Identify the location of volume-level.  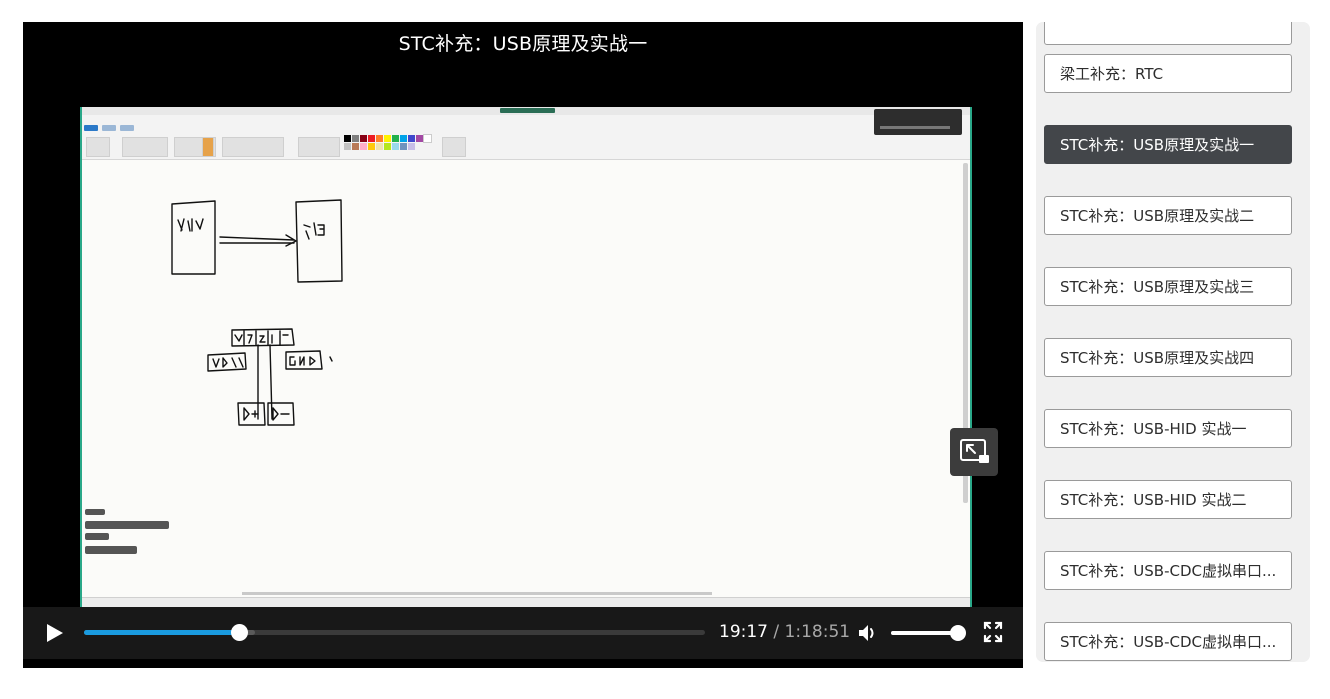
(924, 633).